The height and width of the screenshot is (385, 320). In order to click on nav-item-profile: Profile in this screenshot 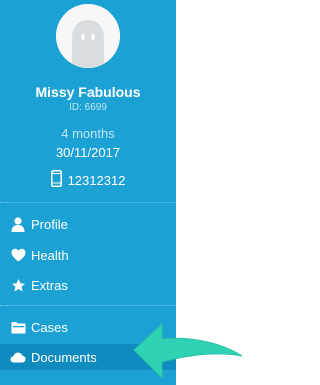, I will do `click(88, 224)`.